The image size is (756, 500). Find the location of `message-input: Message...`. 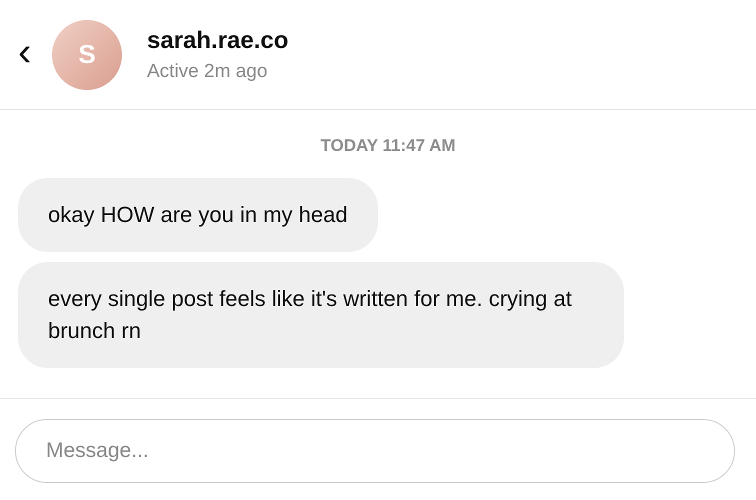

message-input: Message... is located at coordinates (375, 451).